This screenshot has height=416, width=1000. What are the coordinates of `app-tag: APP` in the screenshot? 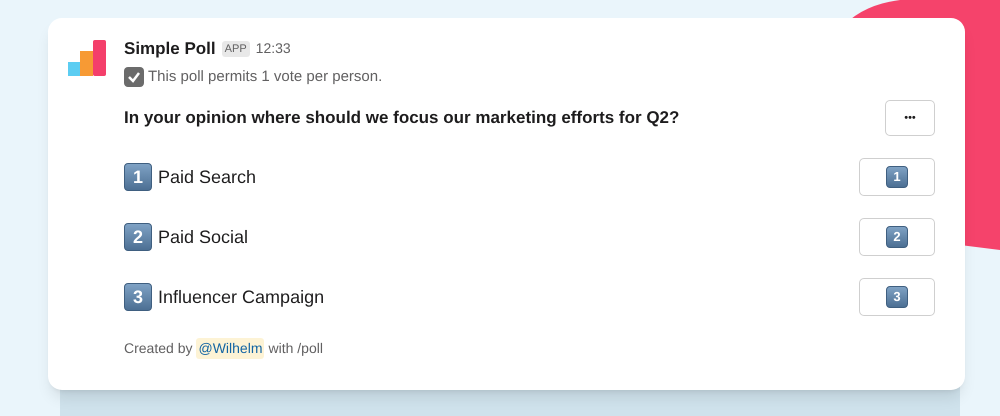 It's located at (236, 48).